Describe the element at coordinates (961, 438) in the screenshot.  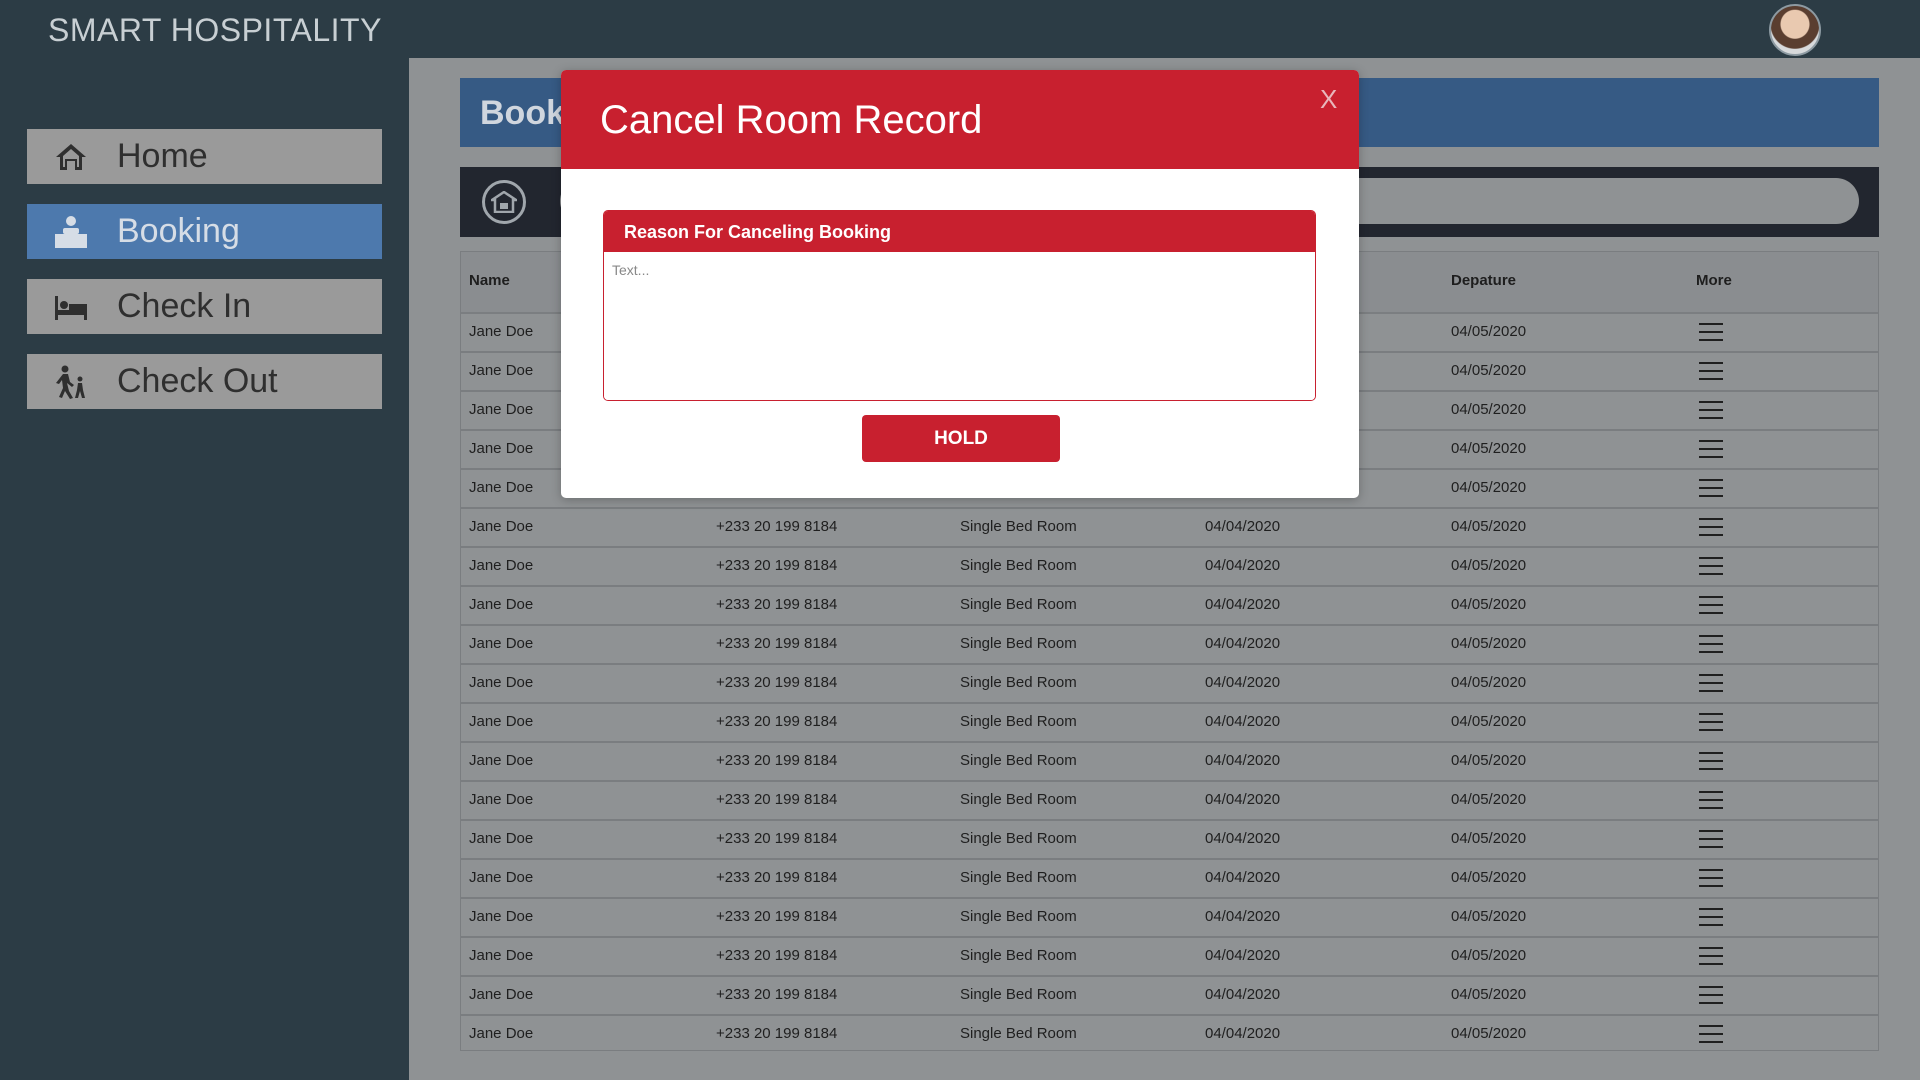
I see `hold-button: HOLD` at that location.